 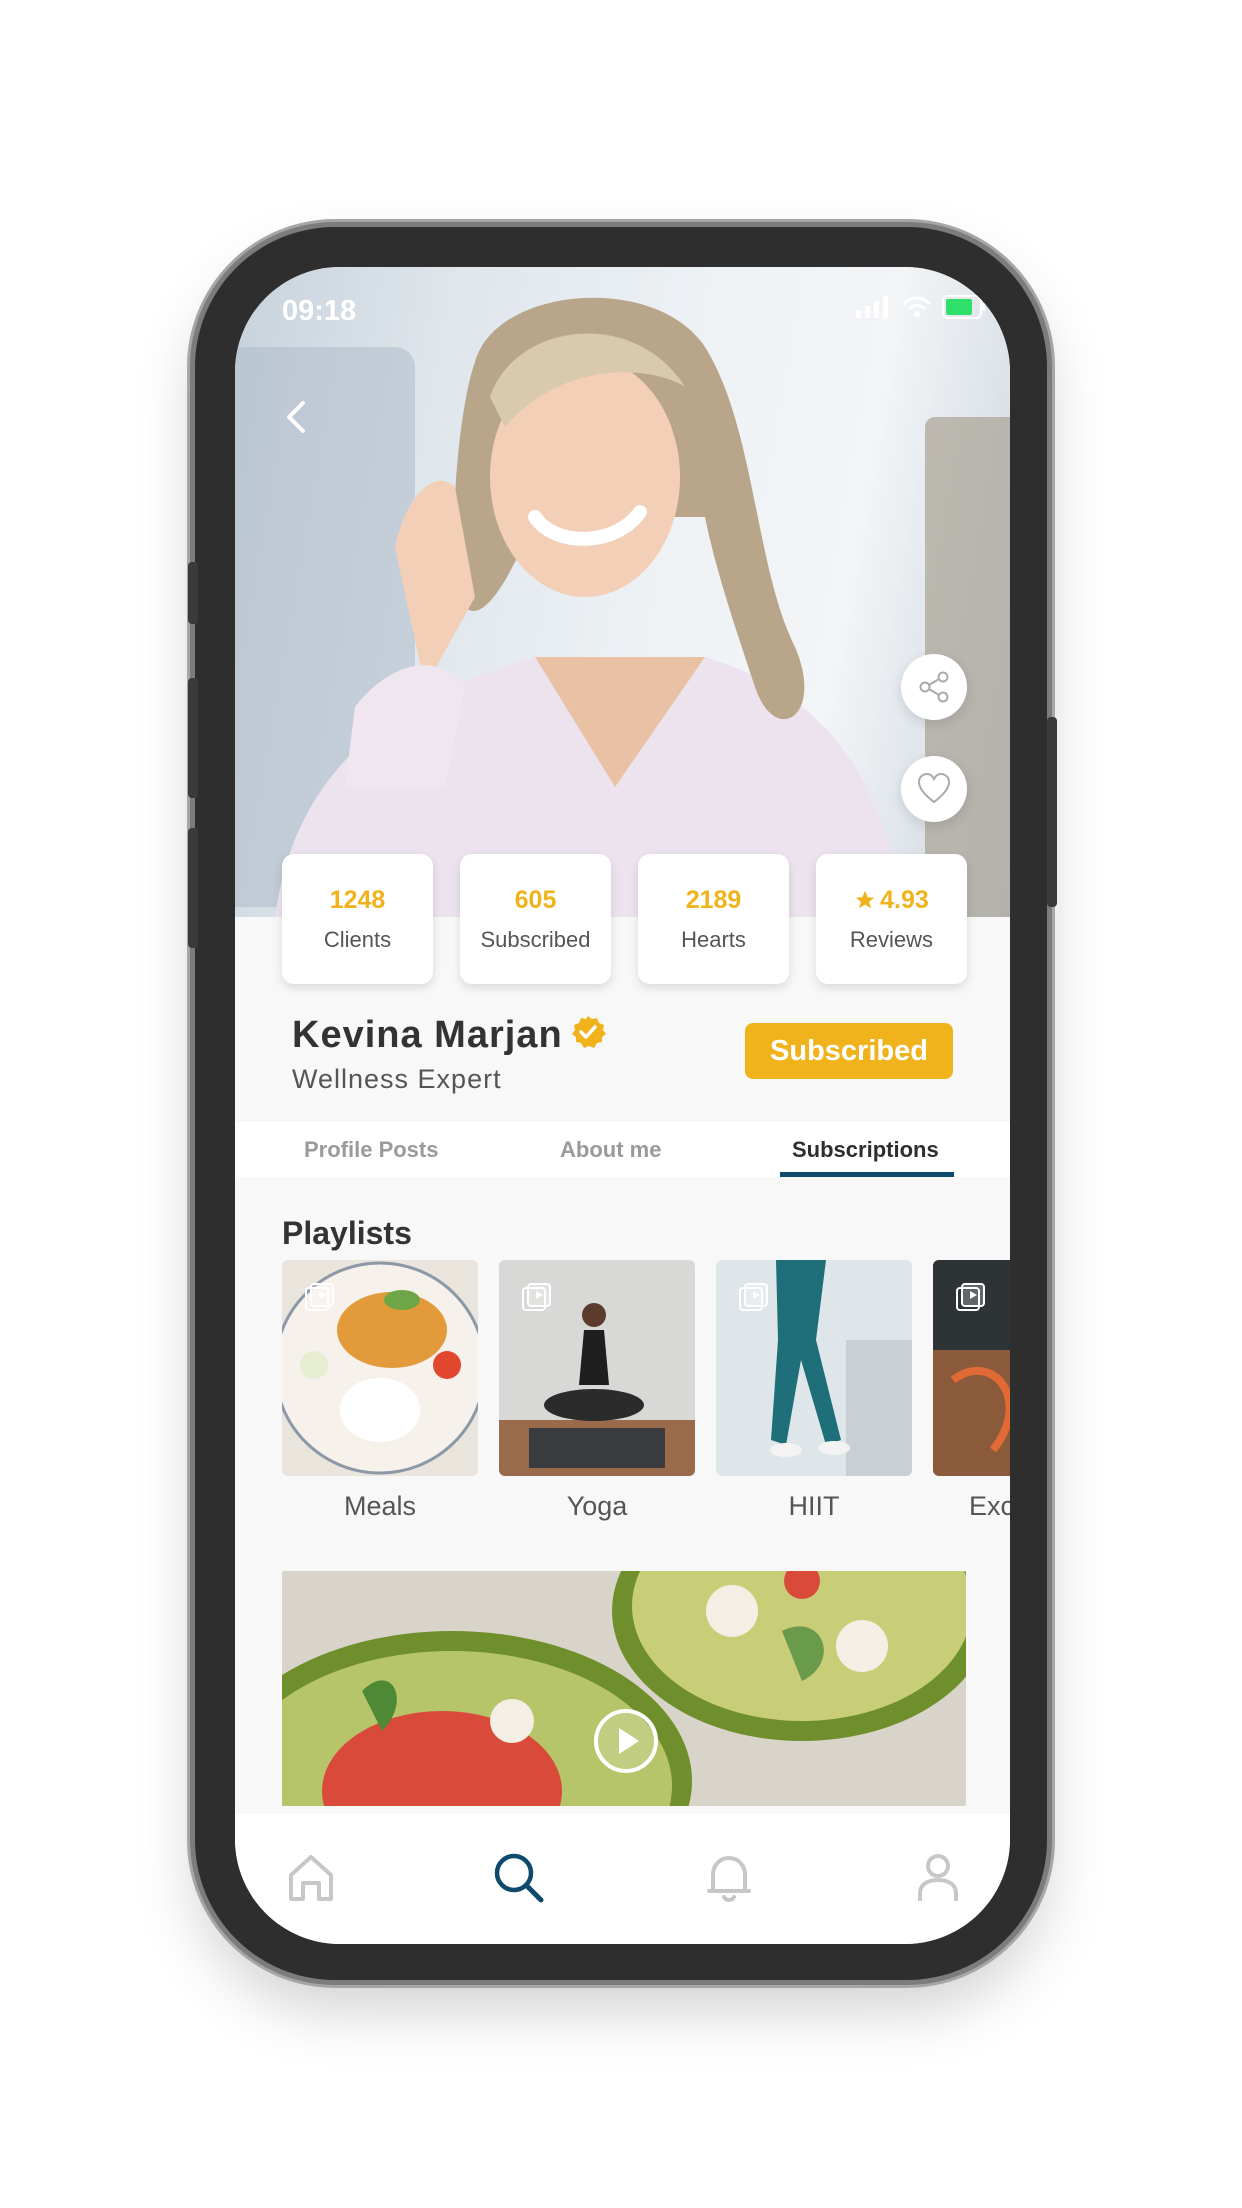 I want to click on stat-value: 605, so click(x=535, y=899).